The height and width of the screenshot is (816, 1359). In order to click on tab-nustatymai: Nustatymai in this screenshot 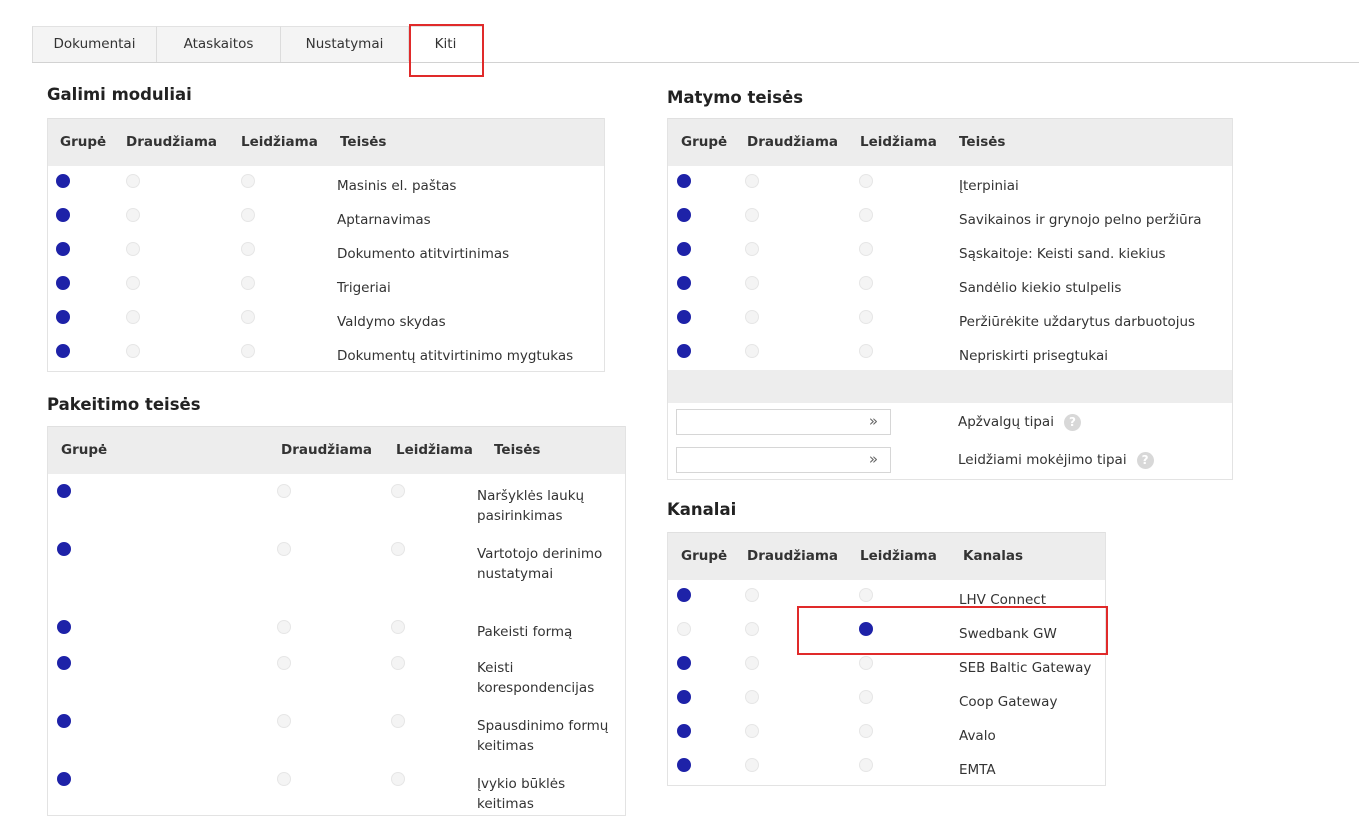, I will do `click(344, 44)`.